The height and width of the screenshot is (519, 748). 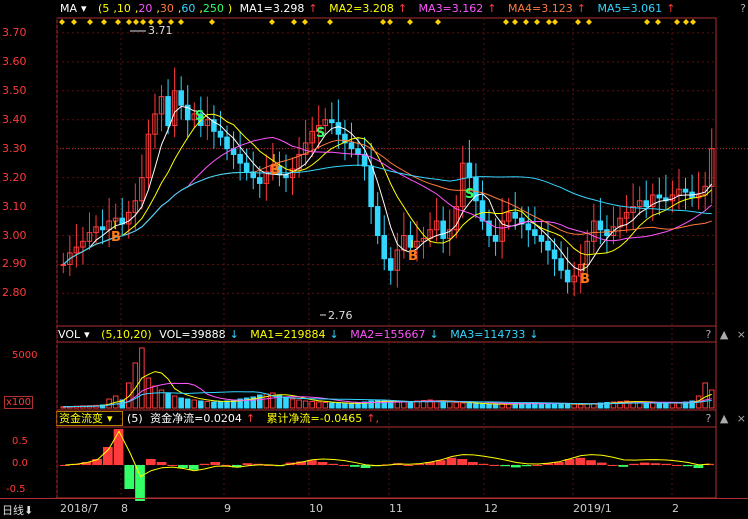 What do you see at coordinates (14, 293) in the screenshot?
I see `price-tick-label: 2.80` at bounding box center [14, 293].